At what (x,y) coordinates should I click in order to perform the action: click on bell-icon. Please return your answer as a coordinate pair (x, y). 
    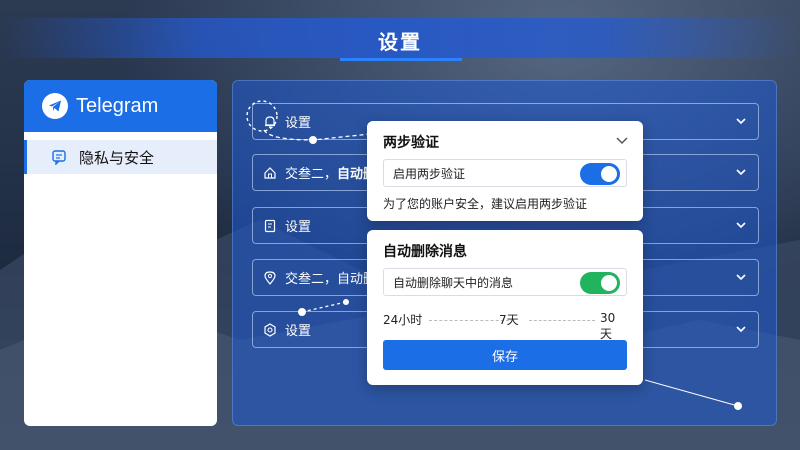
    Looking at the image, I should click on (270, 121).